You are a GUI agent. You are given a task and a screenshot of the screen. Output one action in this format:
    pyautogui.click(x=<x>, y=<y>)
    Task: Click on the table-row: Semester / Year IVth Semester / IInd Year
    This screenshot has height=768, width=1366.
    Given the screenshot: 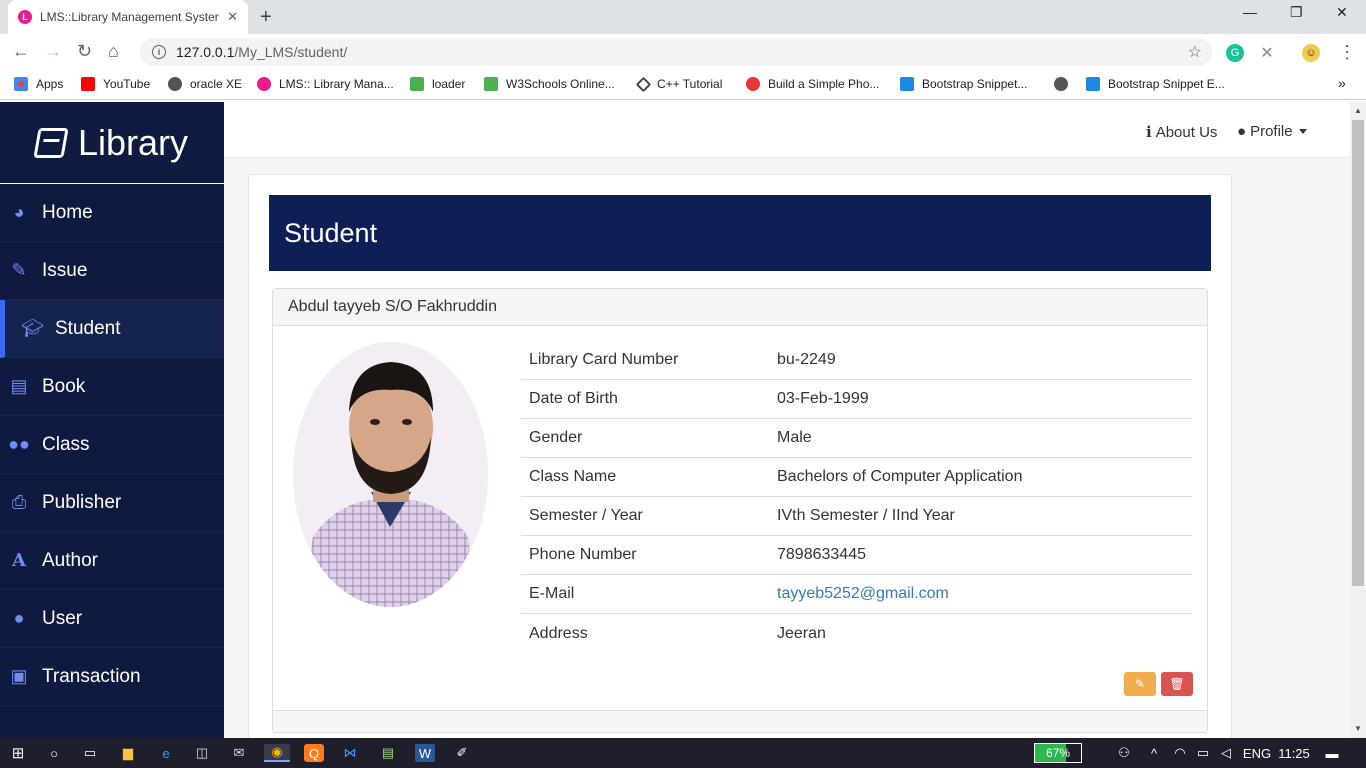 What is the action you would take?
    pyautogui.click(x=856, y=516)
    